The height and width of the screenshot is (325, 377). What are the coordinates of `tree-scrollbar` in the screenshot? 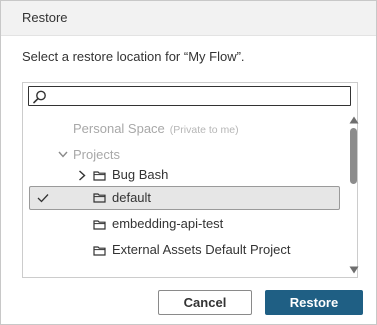 It's located at (354, 195).